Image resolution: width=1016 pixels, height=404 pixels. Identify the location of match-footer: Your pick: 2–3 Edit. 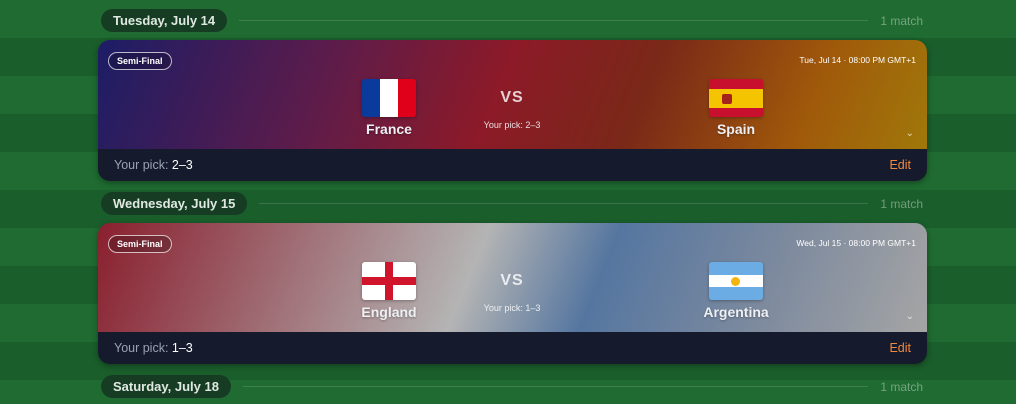
(512, 165).